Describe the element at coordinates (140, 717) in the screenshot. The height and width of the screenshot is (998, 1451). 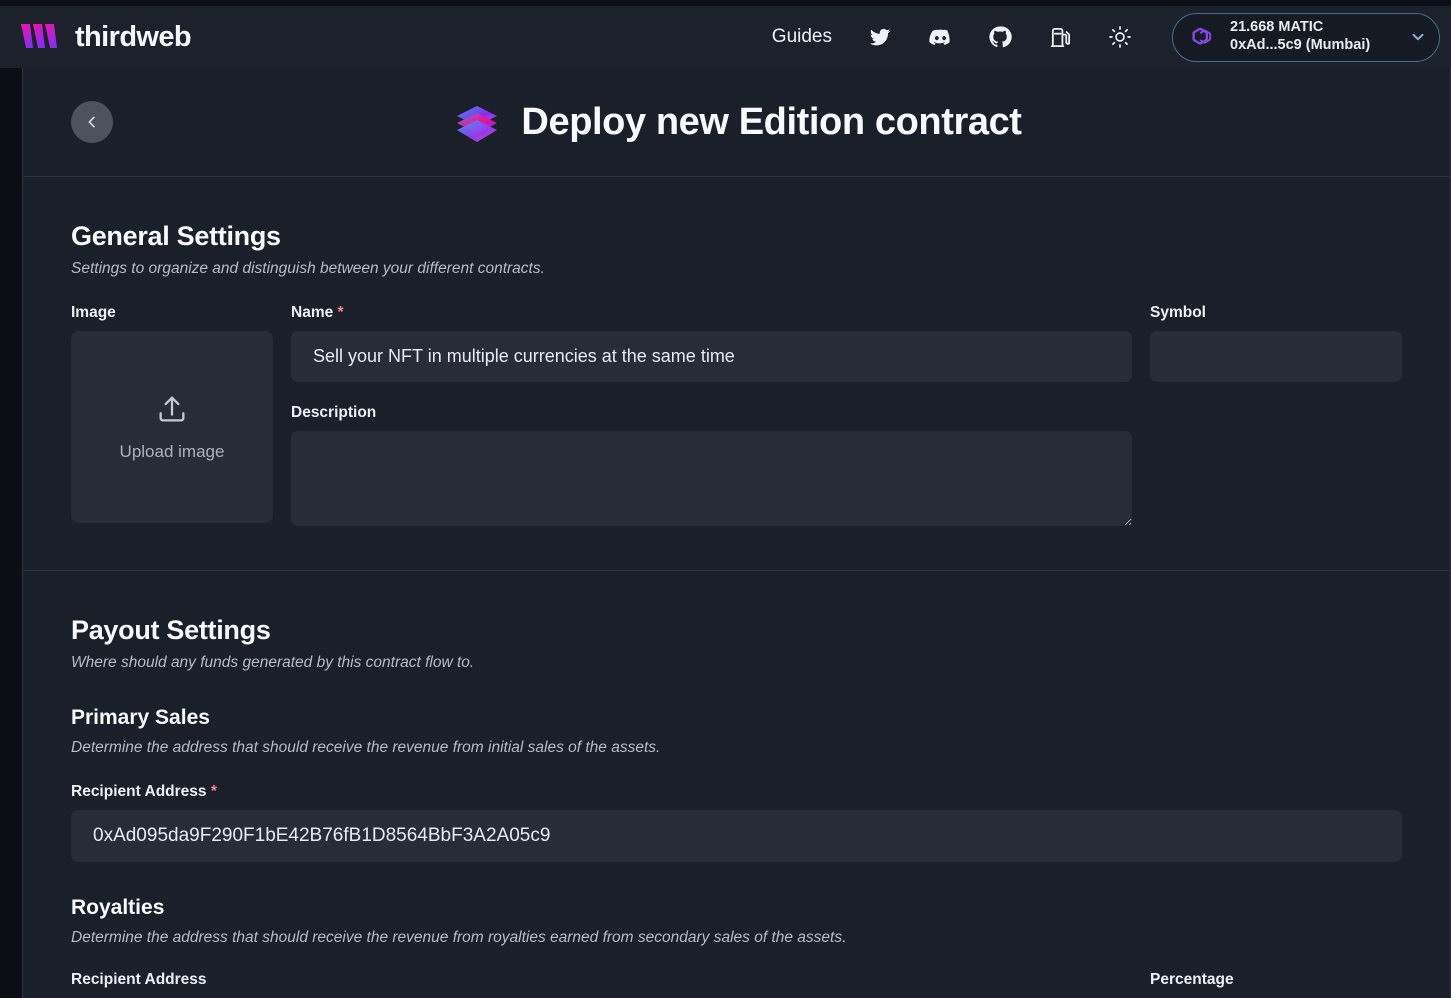
I see `primary-sales-title: Primary Sales` at that location.